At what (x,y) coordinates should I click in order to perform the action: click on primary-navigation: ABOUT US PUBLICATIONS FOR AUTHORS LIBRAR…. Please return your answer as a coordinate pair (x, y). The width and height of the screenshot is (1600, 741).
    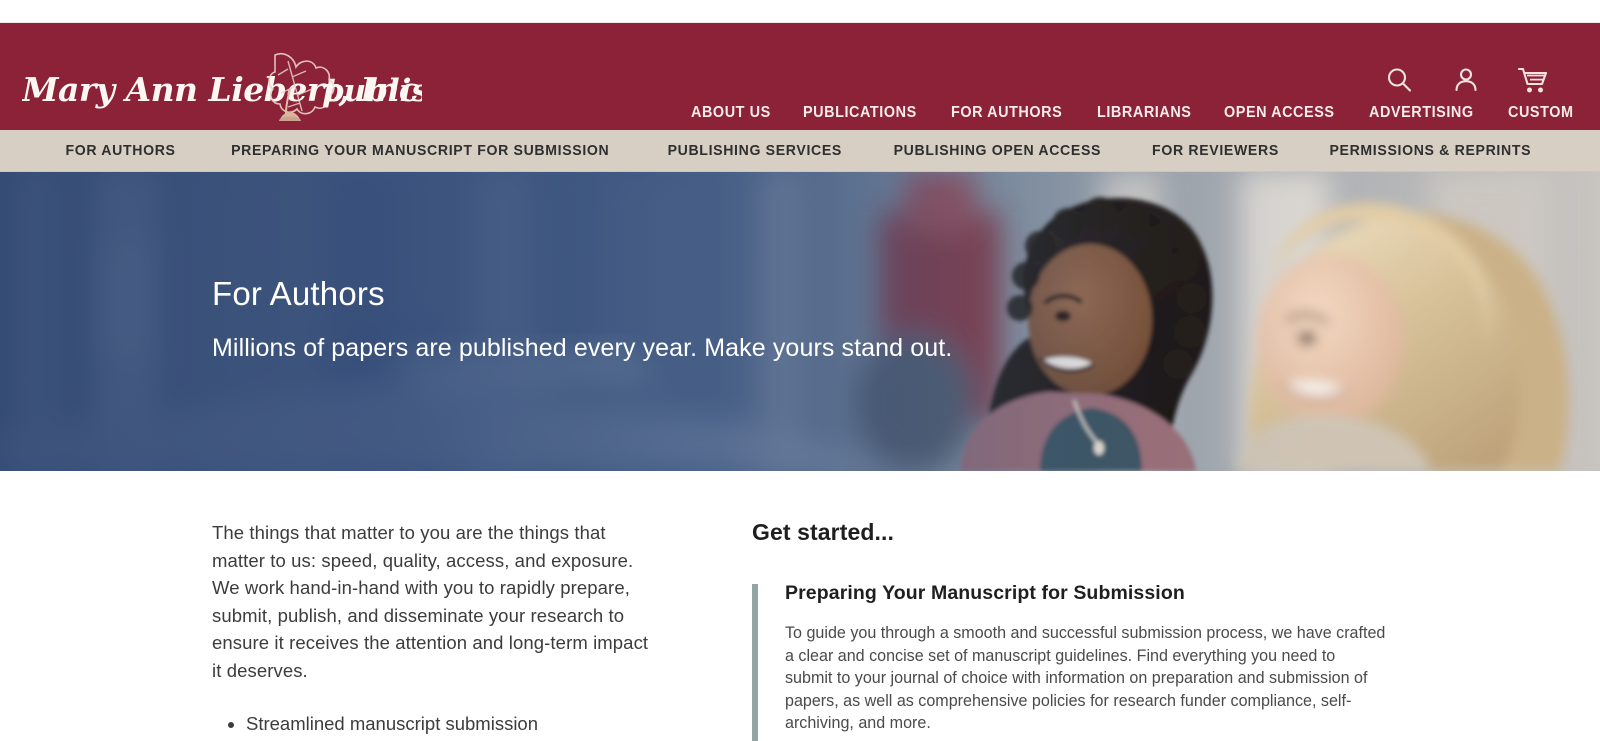
    Looking at the image, I should click on (1134, 113).